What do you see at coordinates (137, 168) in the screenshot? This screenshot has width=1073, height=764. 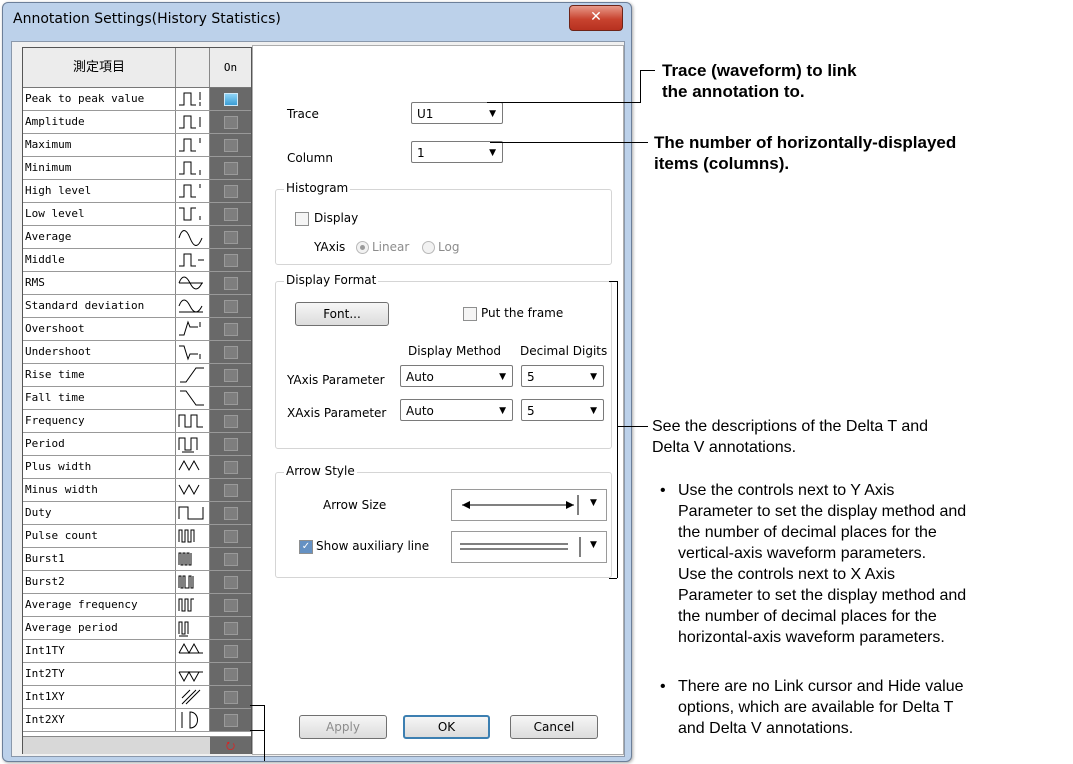 I see `list-item: Minimum` at bounding box center [137, 168].